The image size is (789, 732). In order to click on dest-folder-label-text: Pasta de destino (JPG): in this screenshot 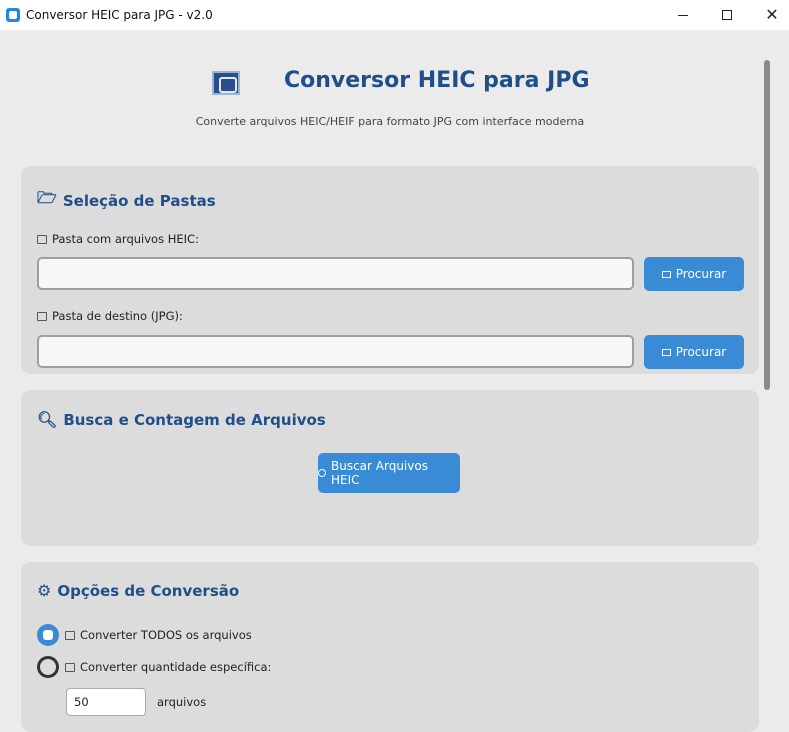, I will do `click(117, 316)`.